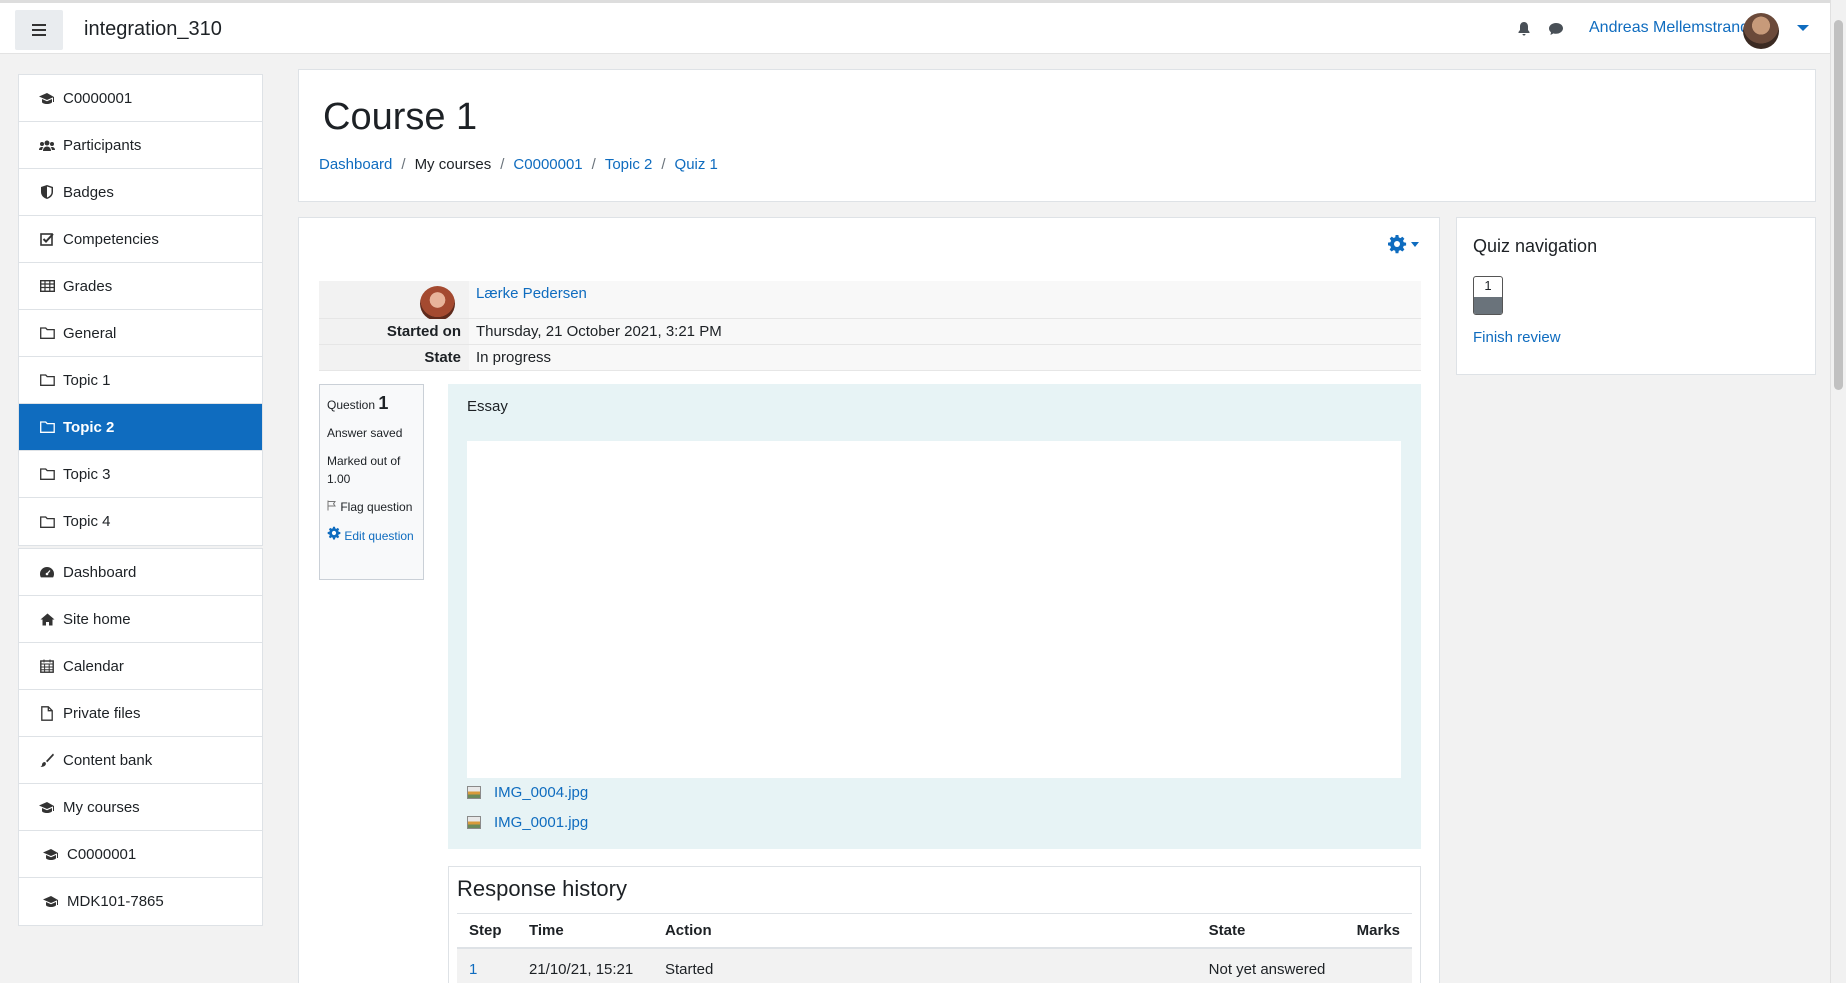  What do you see at coordinates (1270, 931) in the screenshot?
I see `column-header: State` at bounding box center [1270, 931].